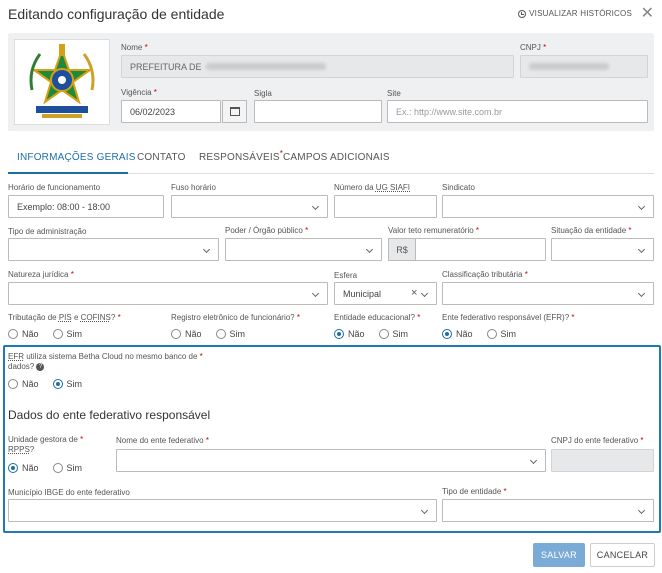 This screenshot has width=662, height=573. I want to click on educacional-sim: Sim, so click(393, 334).